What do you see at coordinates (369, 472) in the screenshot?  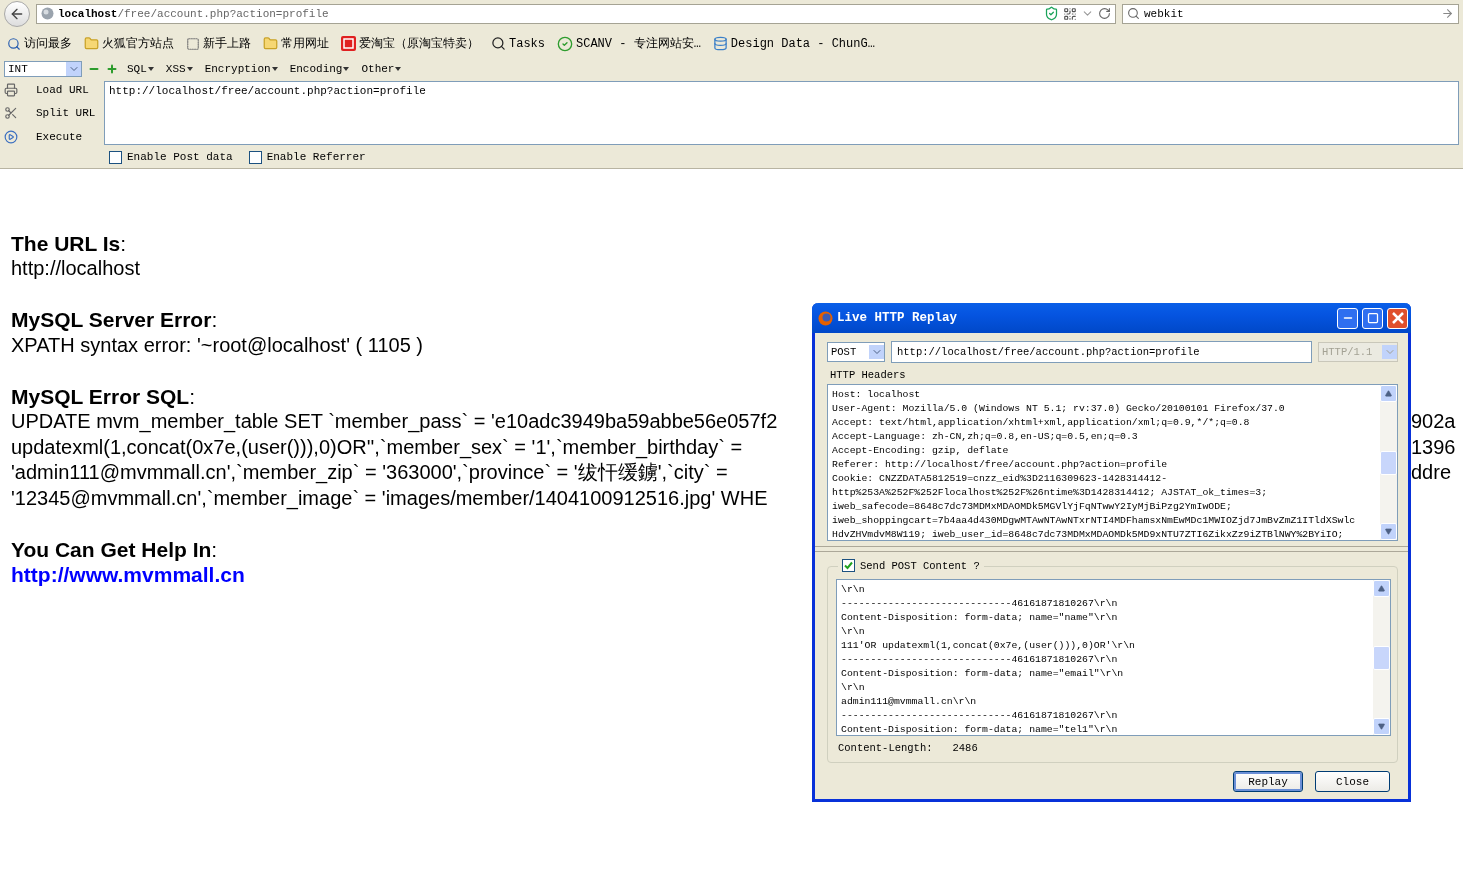 I see `error-text: 'admin111@mvmmall.cn',`member_zip` = '363000',`province` = '绂忓缓鐪',`city` =` at bounding box center [369, 472].